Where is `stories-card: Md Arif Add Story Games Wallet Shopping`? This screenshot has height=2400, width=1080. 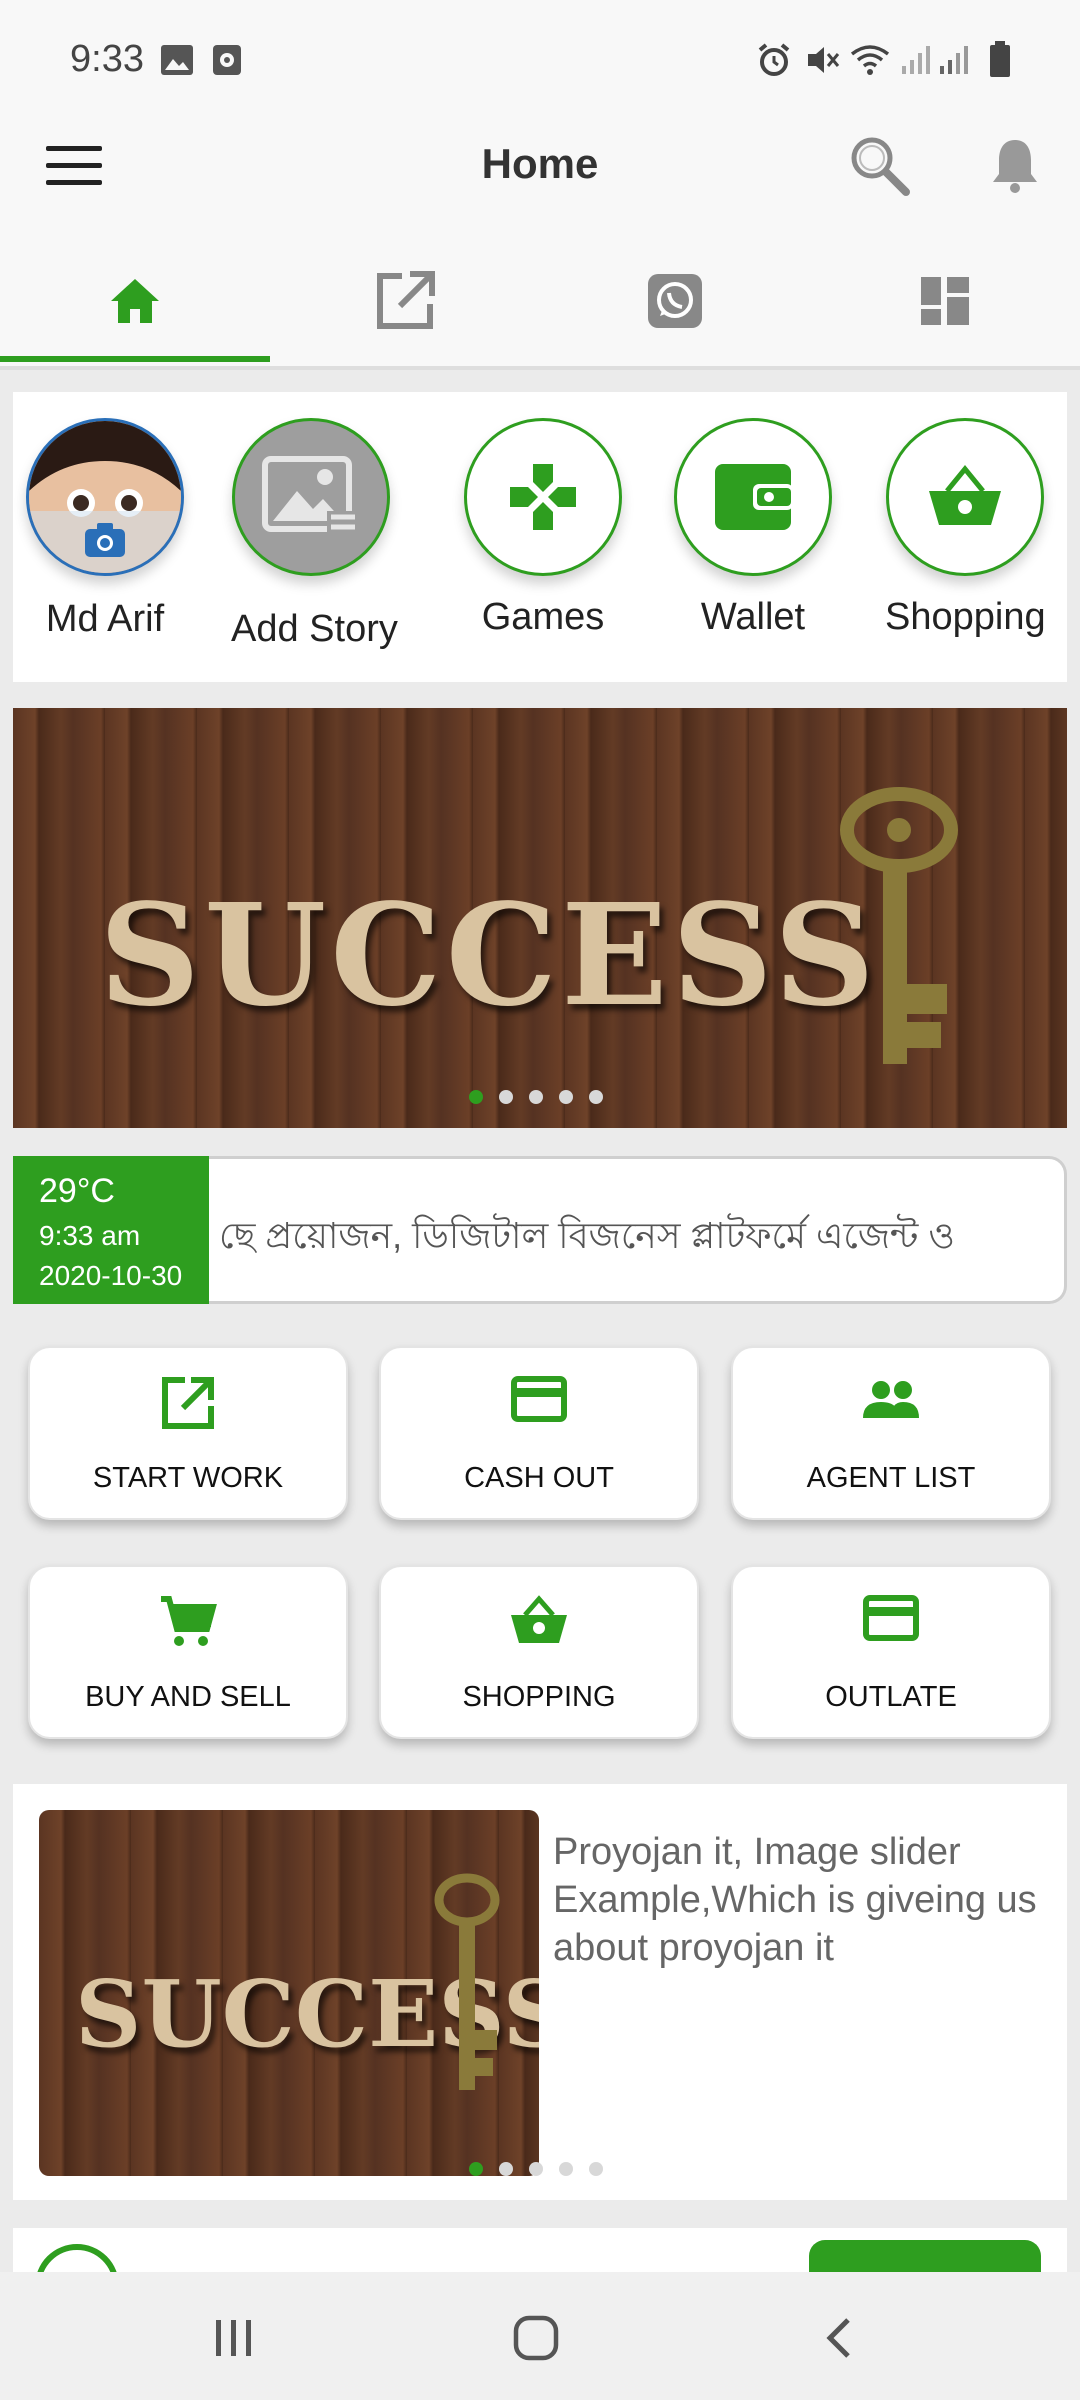 stories-card: Md Arif Add Story Games Wallet Shopping is located at coordinates (540, 537).